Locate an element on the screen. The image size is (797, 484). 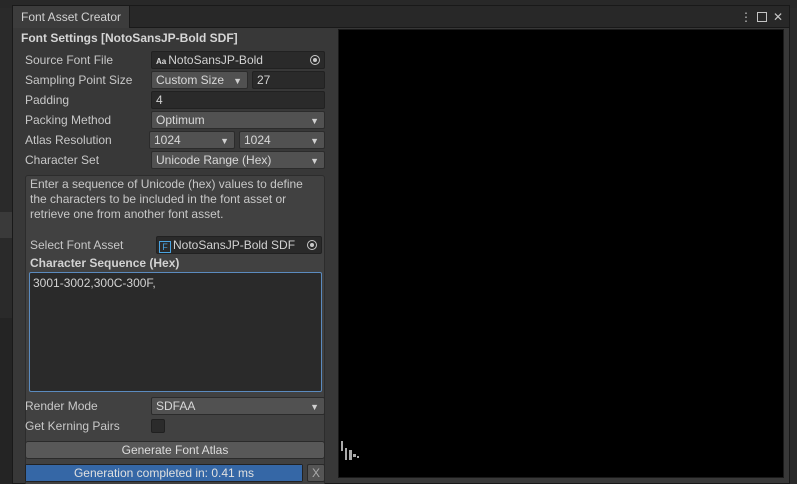
render-mode-dropdown: SDFAA ▼ is located at coordinates (238, 406).